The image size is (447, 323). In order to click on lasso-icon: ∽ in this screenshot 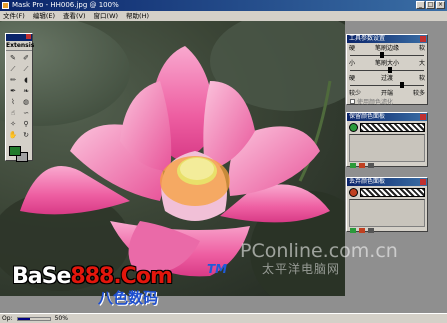, I will do `click(26, 113)`.